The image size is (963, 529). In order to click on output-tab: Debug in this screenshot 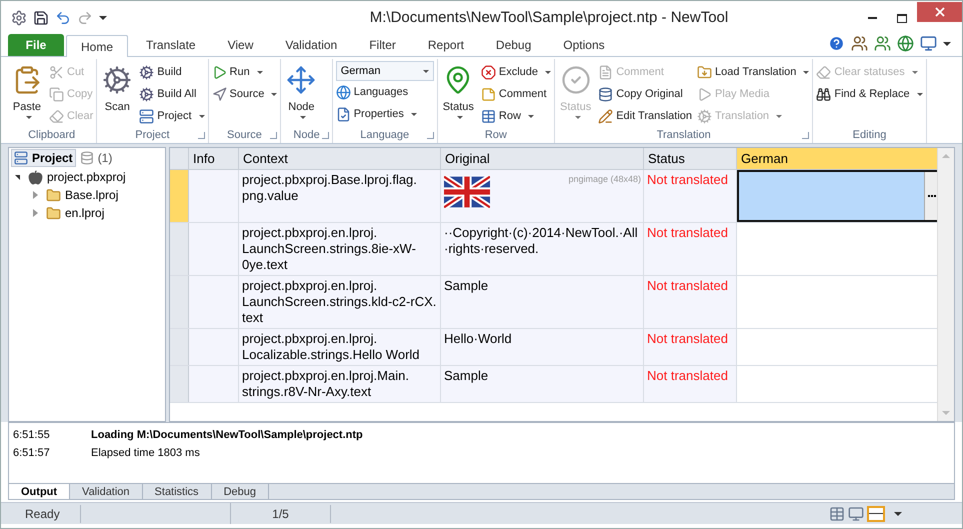, I will do `click(240, 491)`.